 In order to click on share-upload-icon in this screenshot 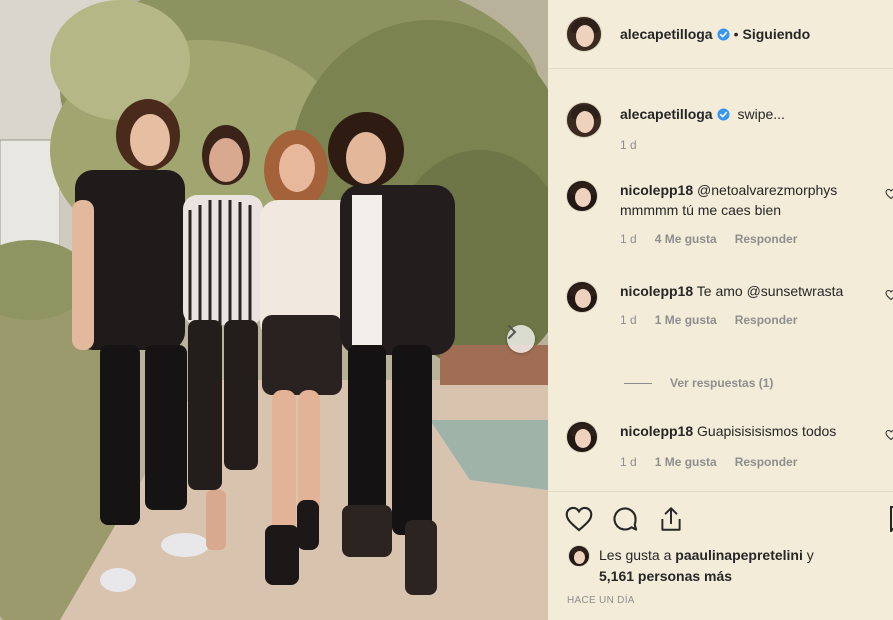, I will do `click(671, 519)`.